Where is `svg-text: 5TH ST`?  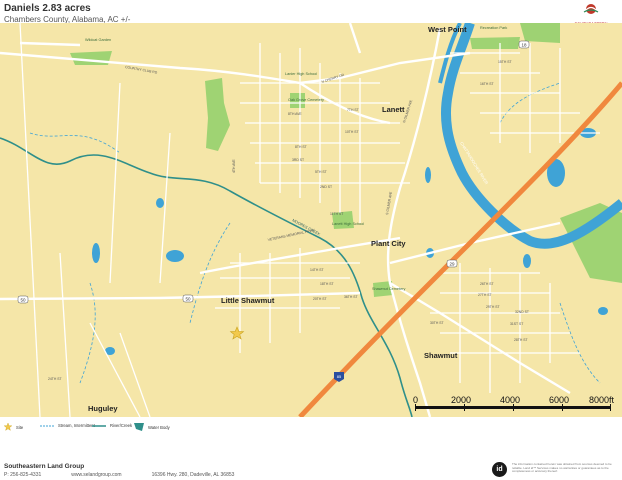 svg-text: 5TH ST is located at coordinates (321, 172).